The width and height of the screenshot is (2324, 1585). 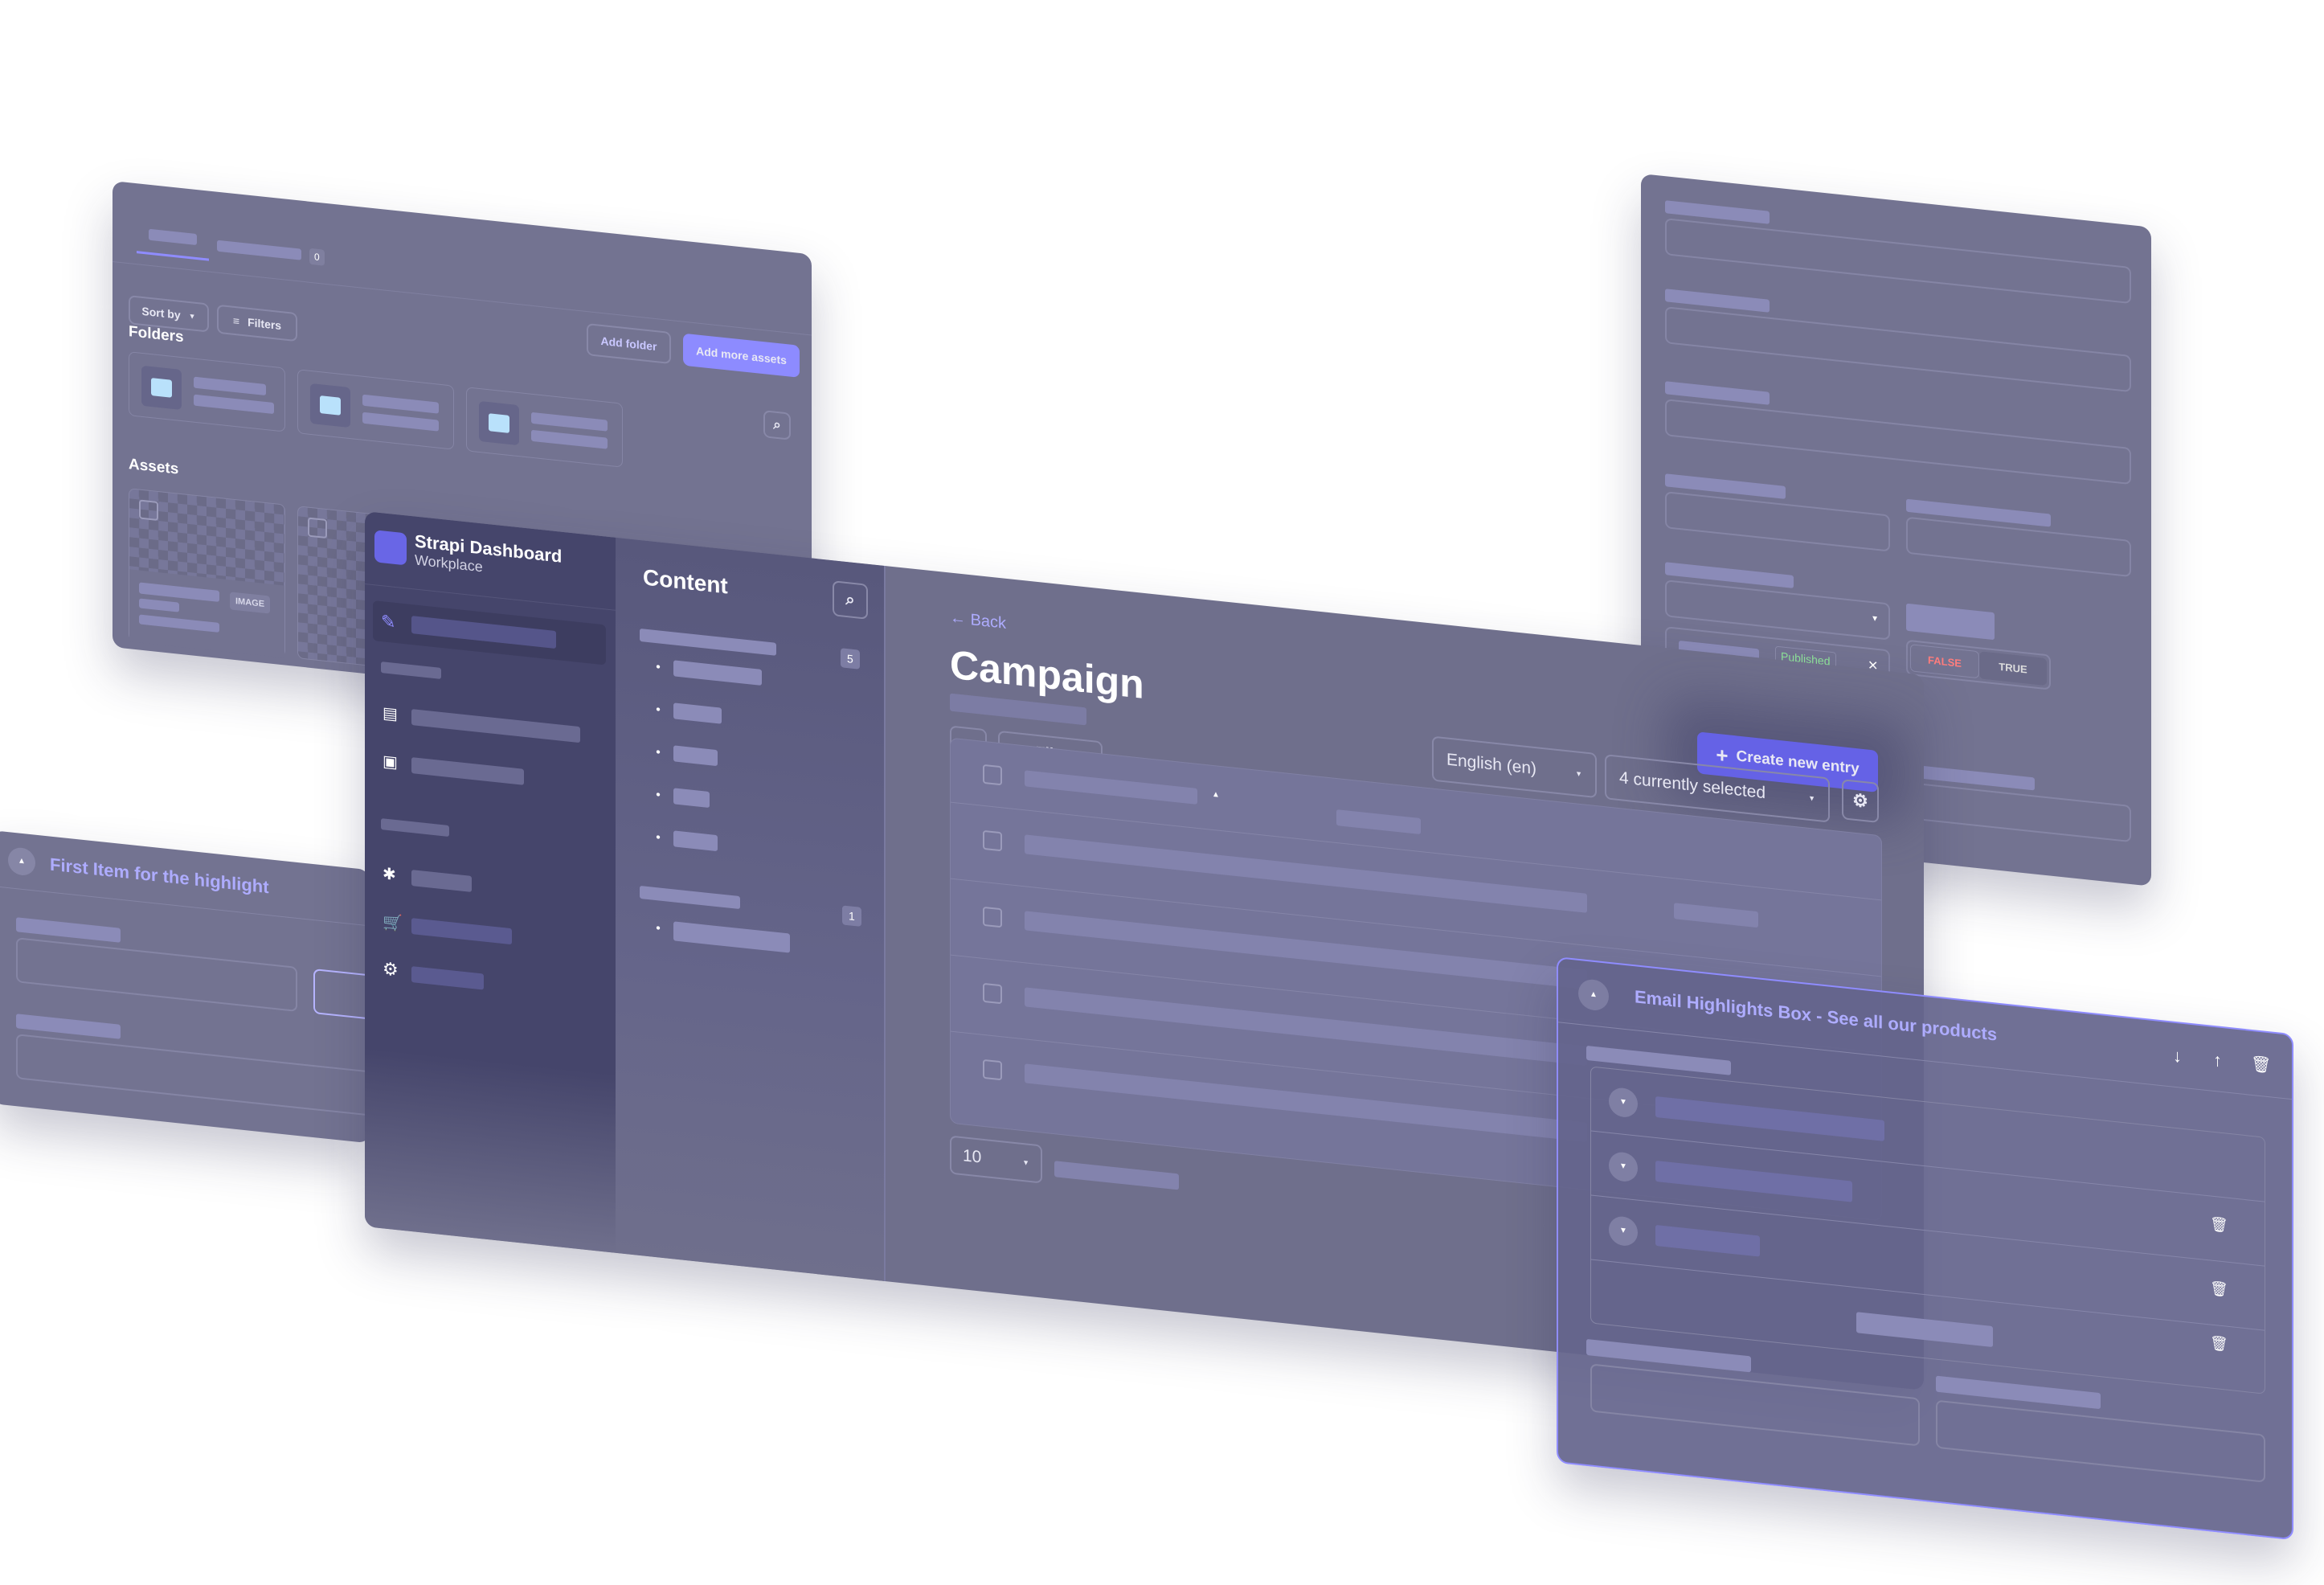 What do you see at coordinates (1928, 1230) in the screenshot?
I see `repeatable-list: ▼ ▼ 🗑 ▼ 🗑 🗑` at bounding box center [1928, 1230].